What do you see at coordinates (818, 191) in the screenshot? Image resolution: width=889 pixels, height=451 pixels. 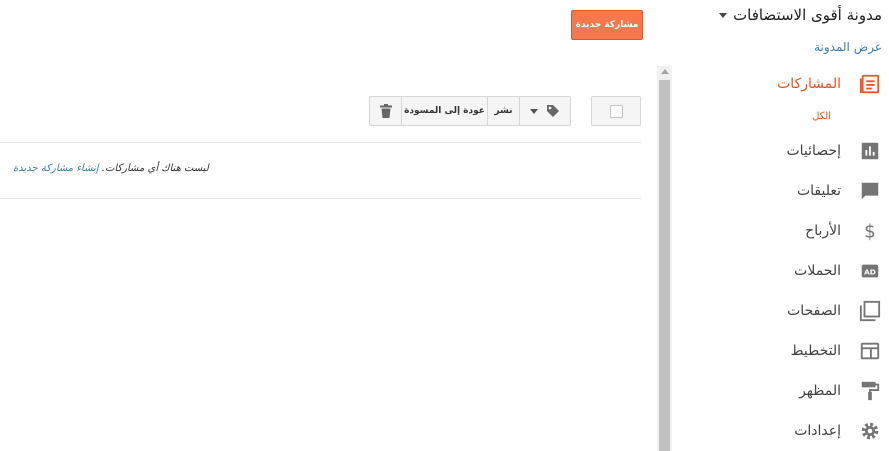 I see `sidebar-item-label: تعليقات` at bounding box center [818, 191].